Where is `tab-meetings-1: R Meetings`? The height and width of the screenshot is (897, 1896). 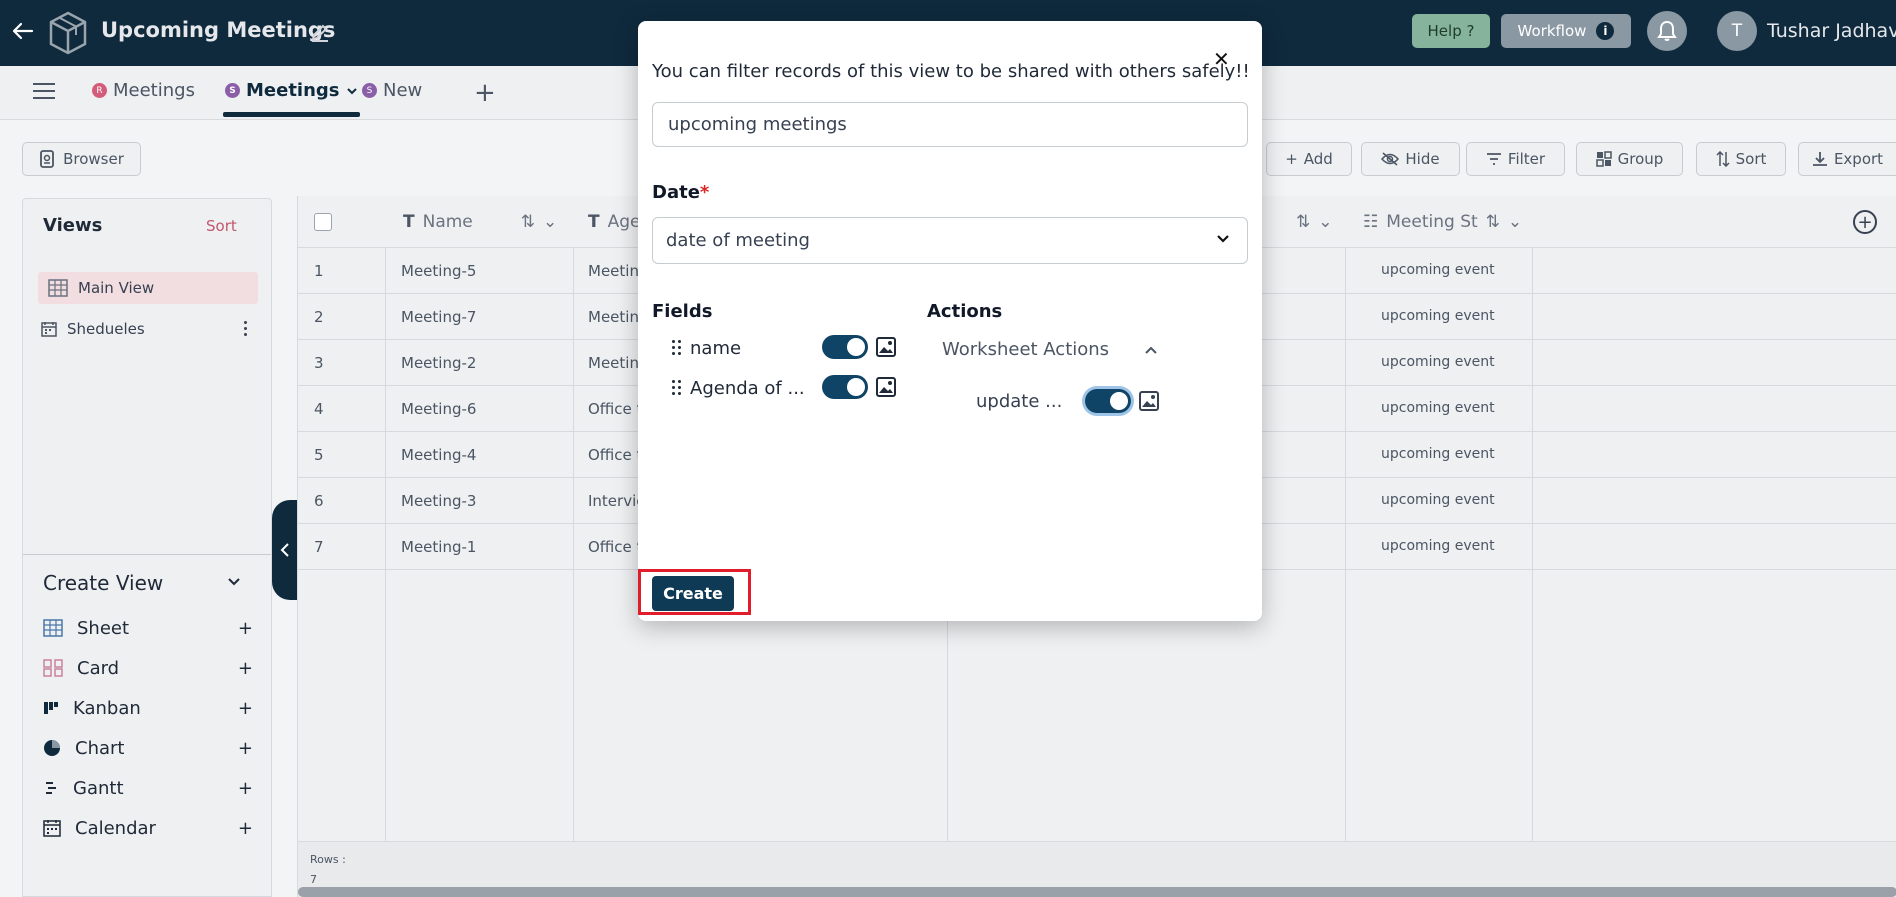
tab-meetings-1: R Meetings is located at coordinates (143, 90).